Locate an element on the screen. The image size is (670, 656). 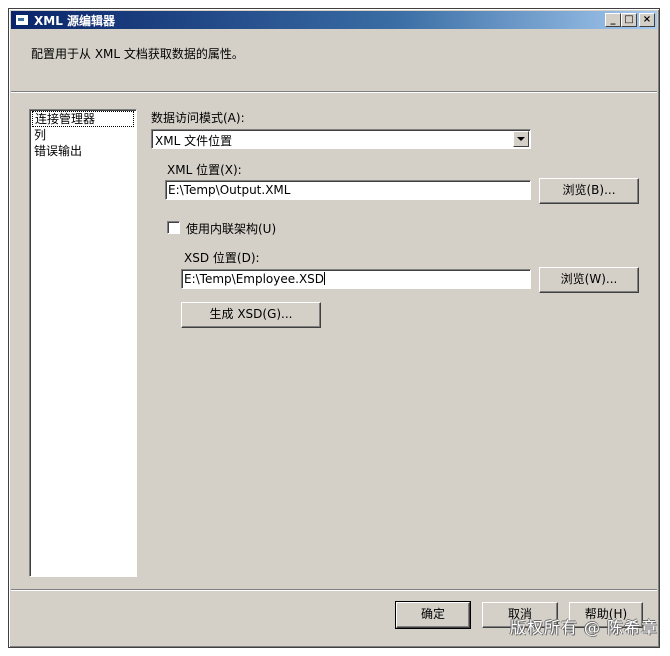
xml-location-input: E:\Temp\Output.XML is located at coordinates (348, 190).